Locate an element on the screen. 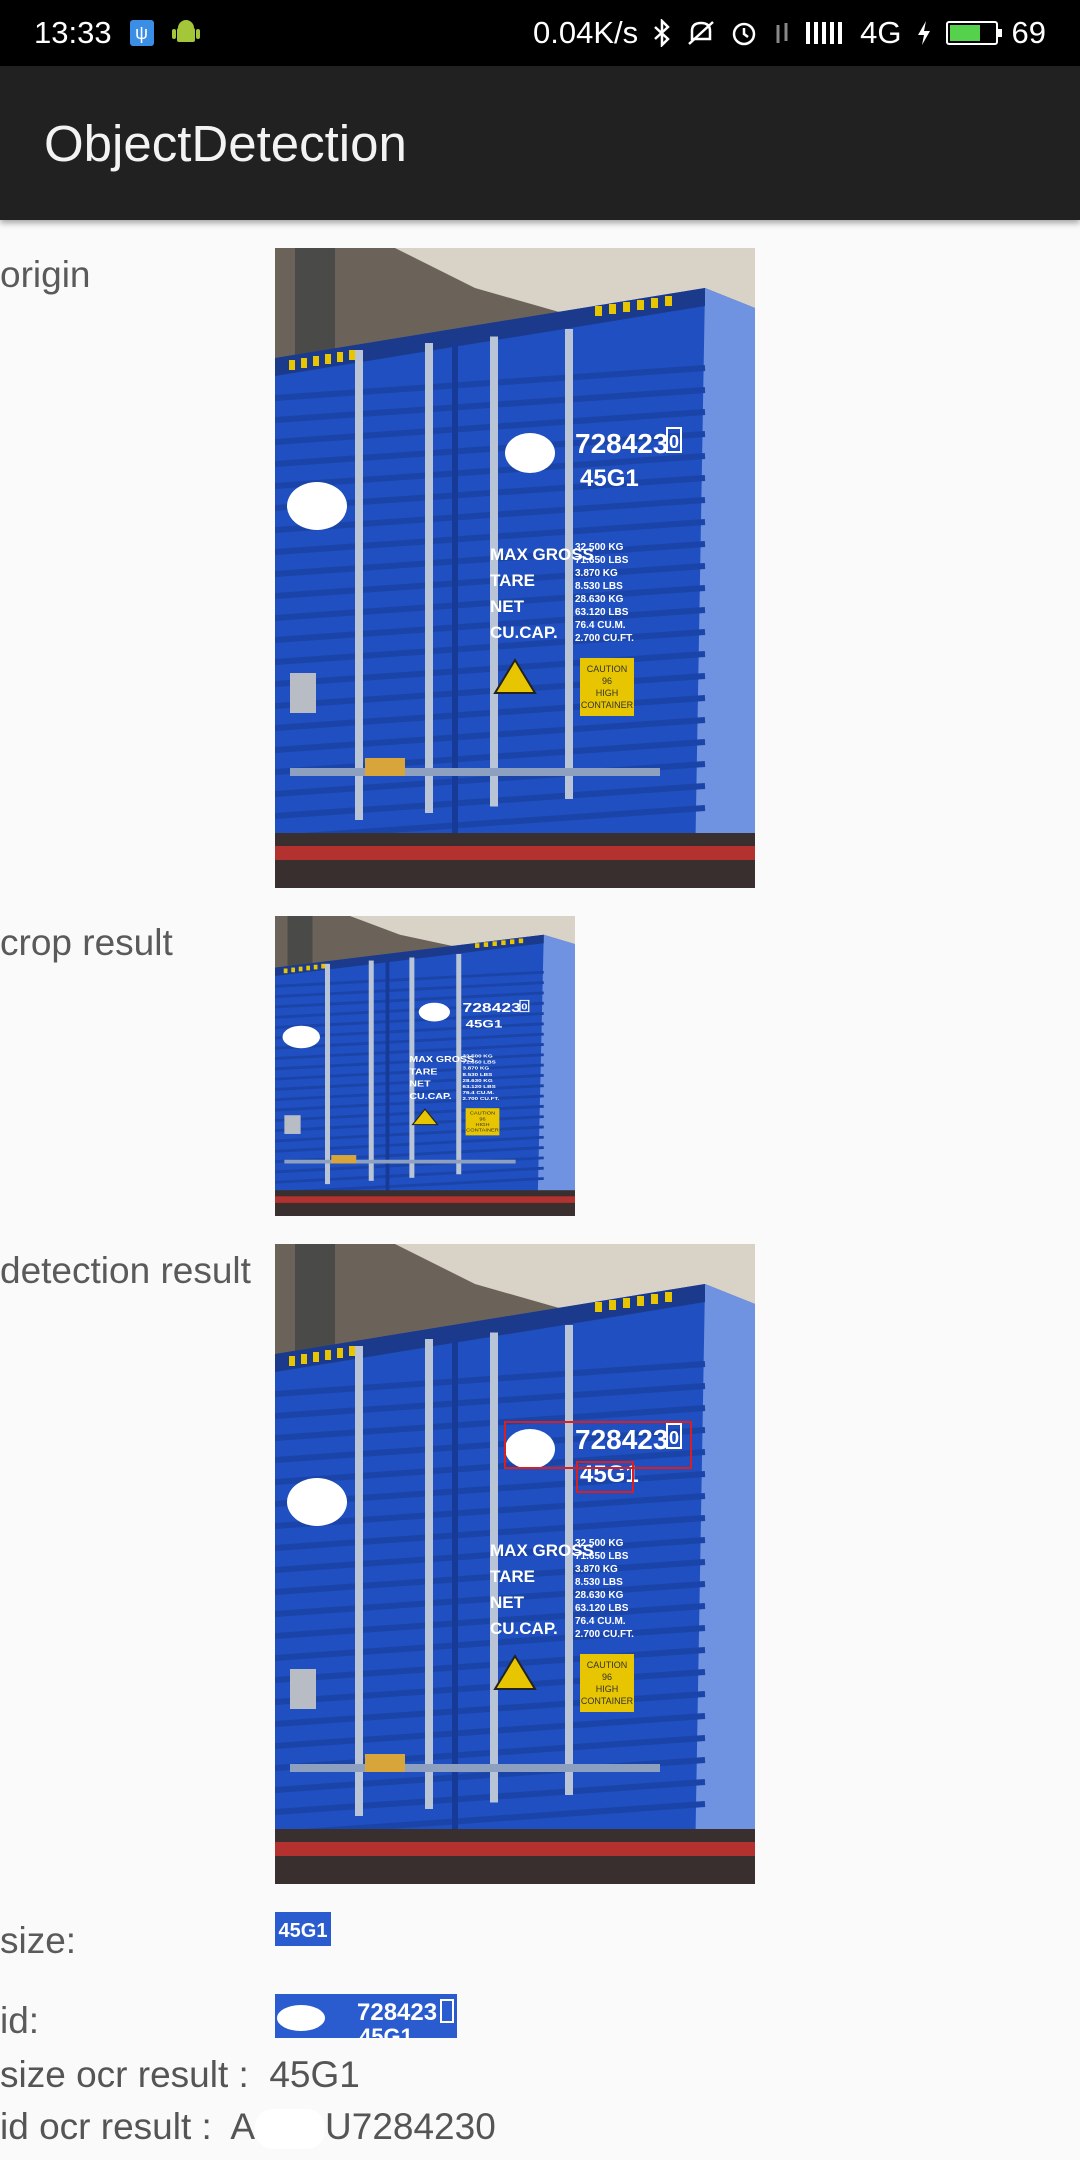 This screenshot has width=1080, height=2160. id-ocr-prefix: A is located at coordinates (243, 2126).